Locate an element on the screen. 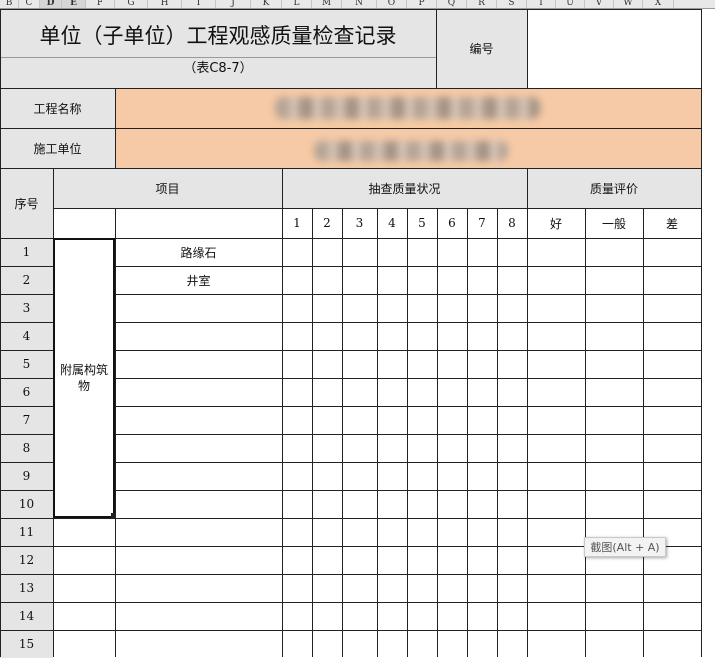  row-seq: 2 is located at coordinates (26, 280).